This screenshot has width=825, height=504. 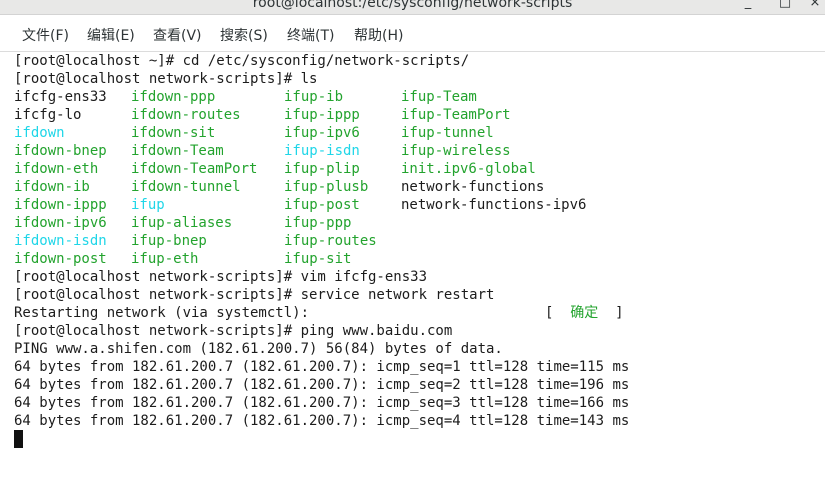 I want to click on ls-entry: ifup-bnep, so click(x=169, y=241).